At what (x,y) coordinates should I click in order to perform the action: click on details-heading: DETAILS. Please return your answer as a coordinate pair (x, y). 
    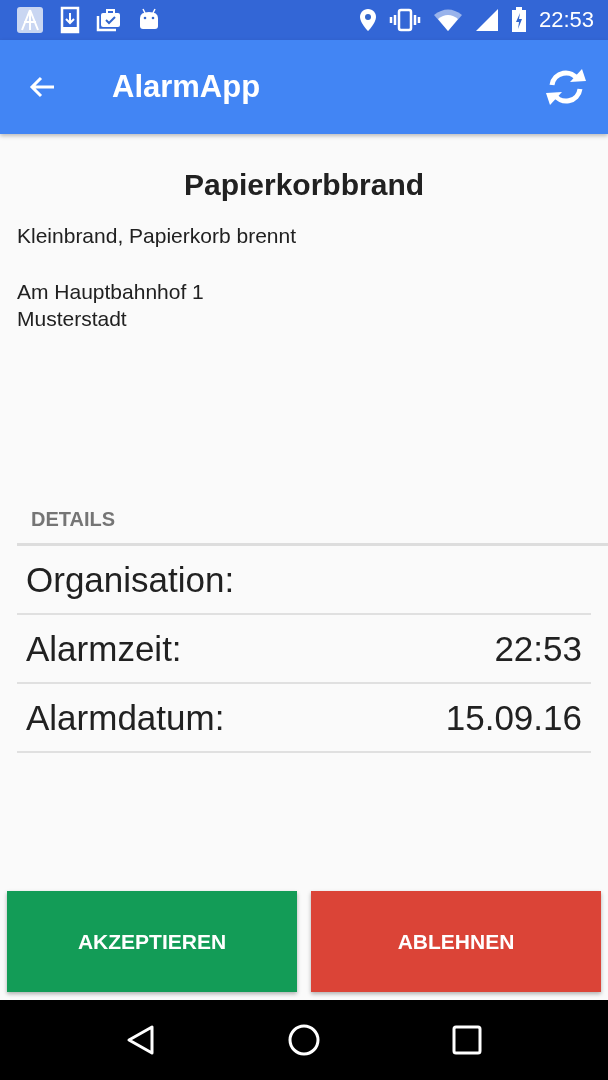
    Looking at the image, I should click on (312, 527).